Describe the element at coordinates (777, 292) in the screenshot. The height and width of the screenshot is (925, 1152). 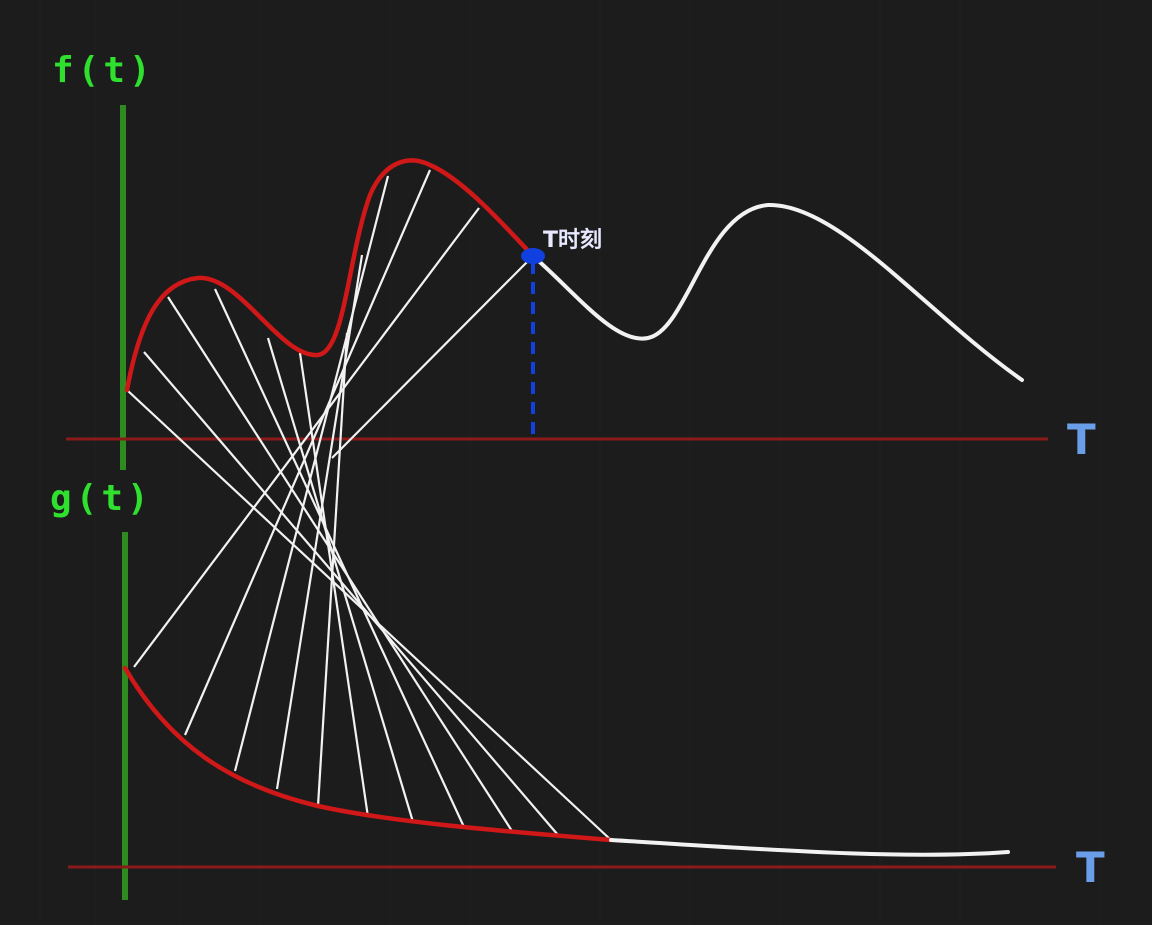
I see `f-curve` at that location.